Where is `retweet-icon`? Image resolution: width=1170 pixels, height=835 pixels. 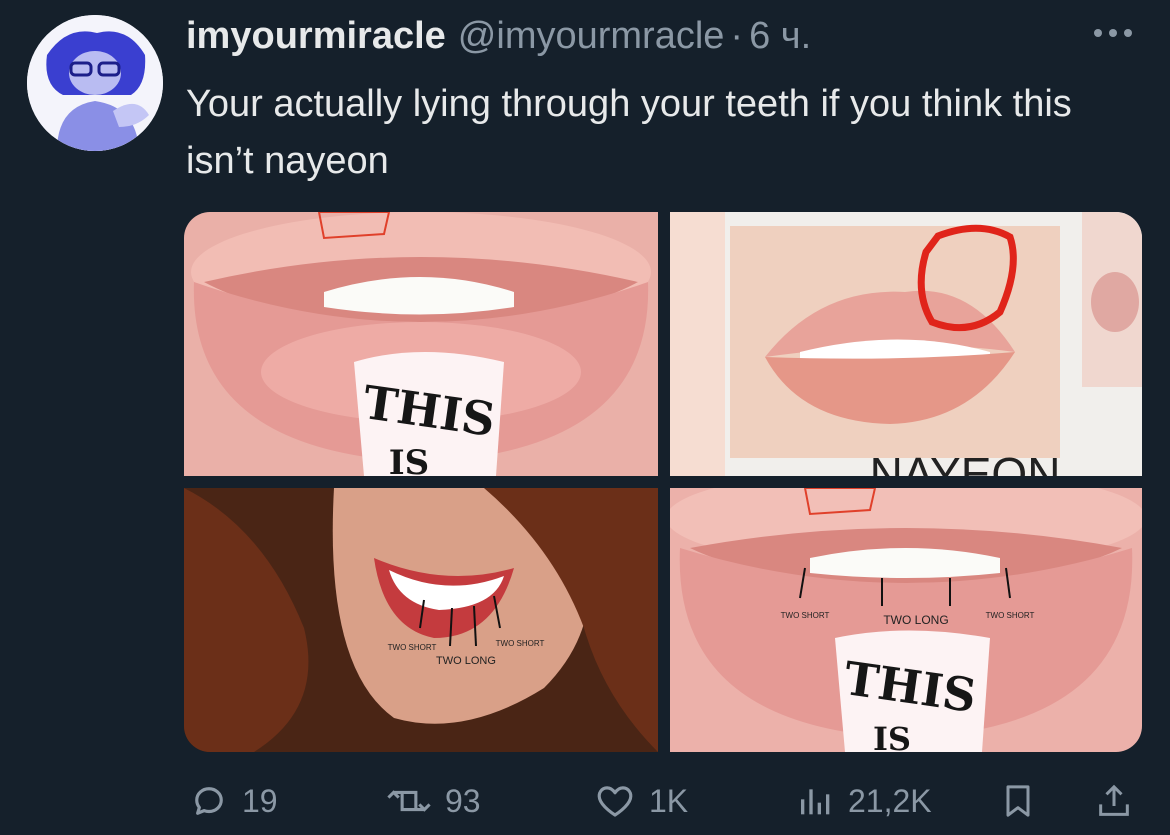 retweet-icon is located at coordinates (409, 801).